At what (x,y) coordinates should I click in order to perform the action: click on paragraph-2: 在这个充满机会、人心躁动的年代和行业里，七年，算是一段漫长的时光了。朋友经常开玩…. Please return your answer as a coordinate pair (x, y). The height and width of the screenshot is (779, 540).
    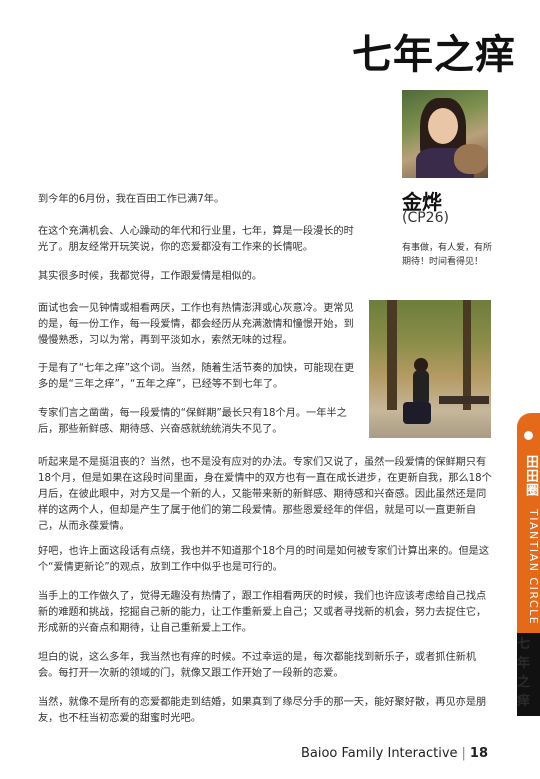
    Looking at the image, I should click on (196, 239).